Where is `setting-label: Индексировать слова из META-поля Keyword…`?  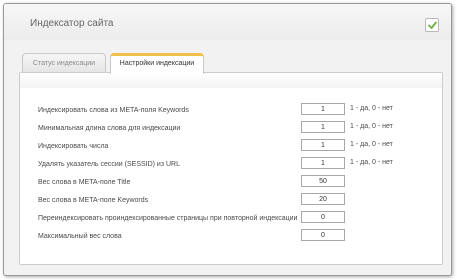 setting-label: Индексировать слова из META-поля Keyword… is located at coordinates (113, 110).